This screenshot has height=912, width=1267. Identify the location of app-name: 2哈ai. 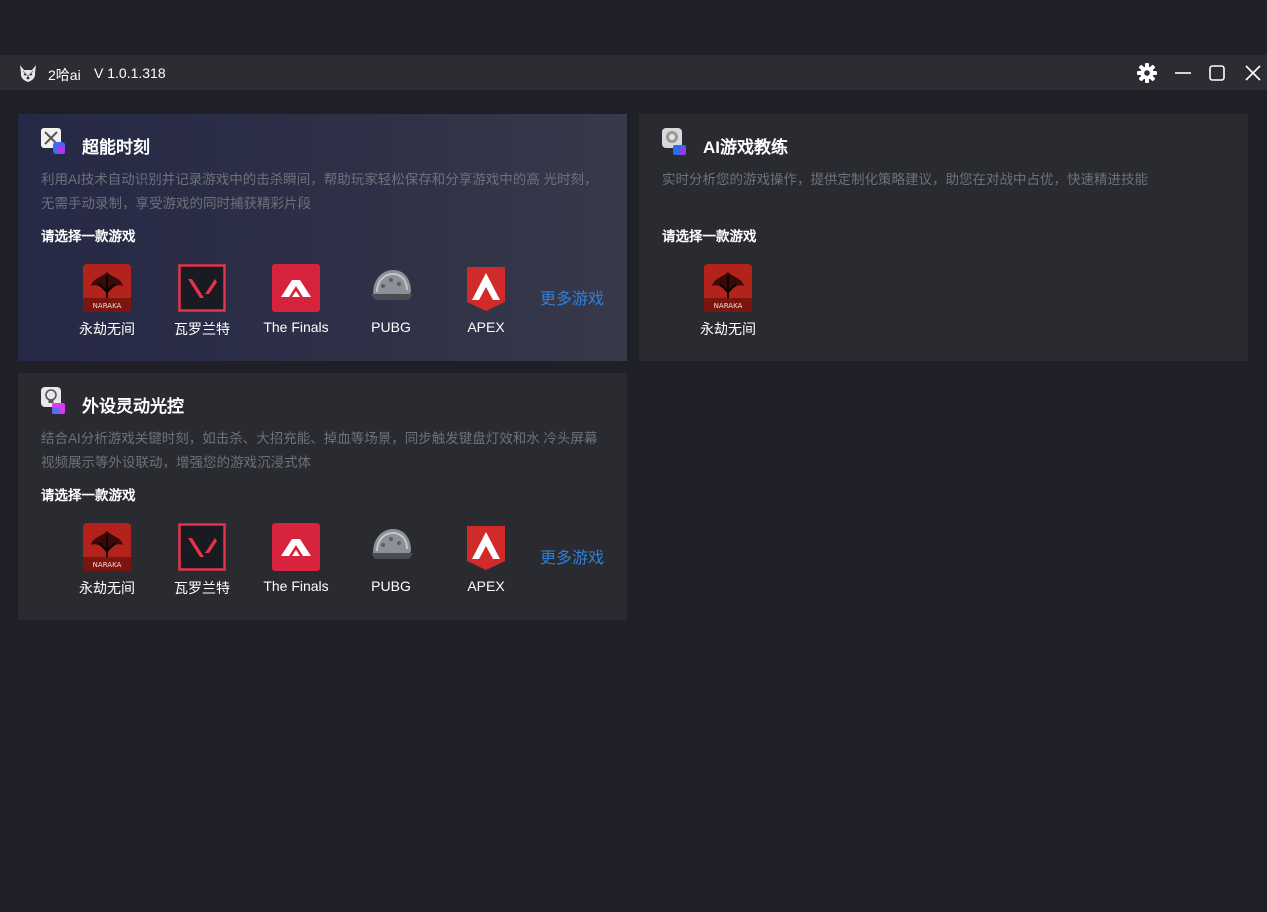
(64, 75).